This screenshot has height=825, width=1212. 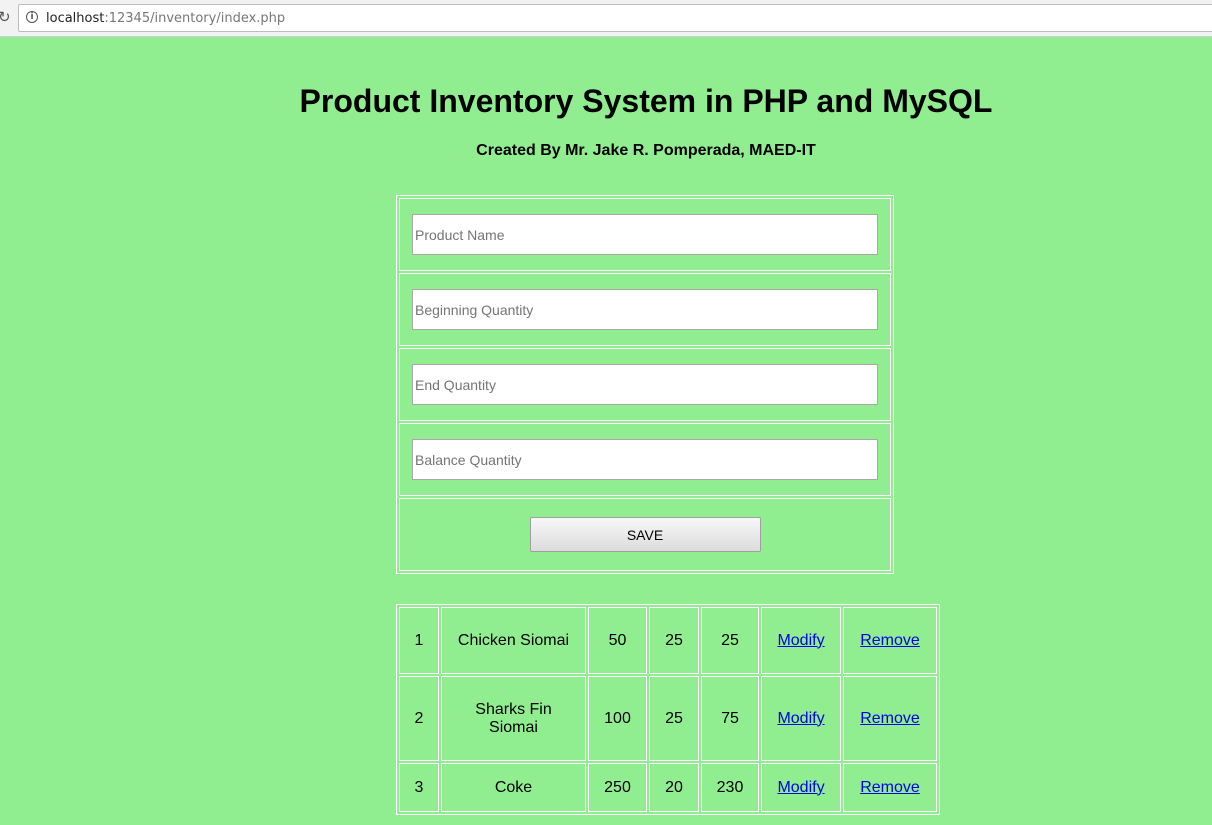 What do you see at coordinates (75, 18) in the screenshot?
I see `url-host: localhost` at bounding box center [75, 18].